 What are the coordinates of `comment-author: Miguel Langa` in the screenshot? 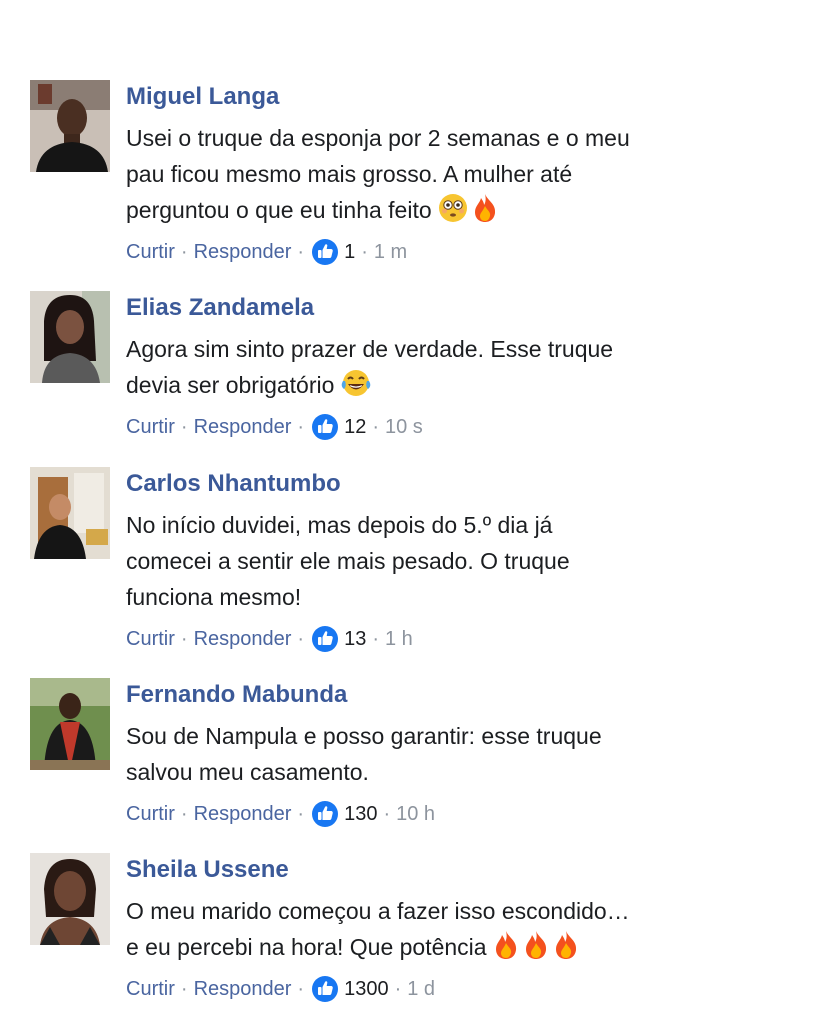 It's located at (456, 97).